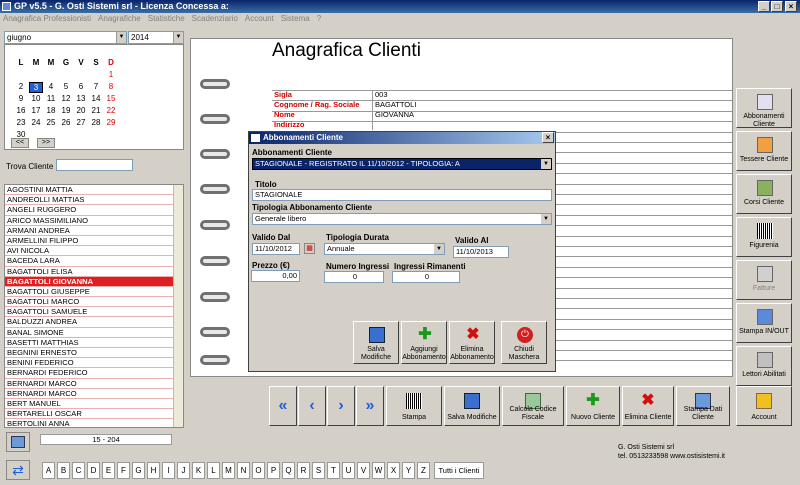 The height and width of the screenshot is (485, 800). Describe the element at coordinates (348, 470) in the screenshot. I see `alphabet-letter-button: U` at that location.